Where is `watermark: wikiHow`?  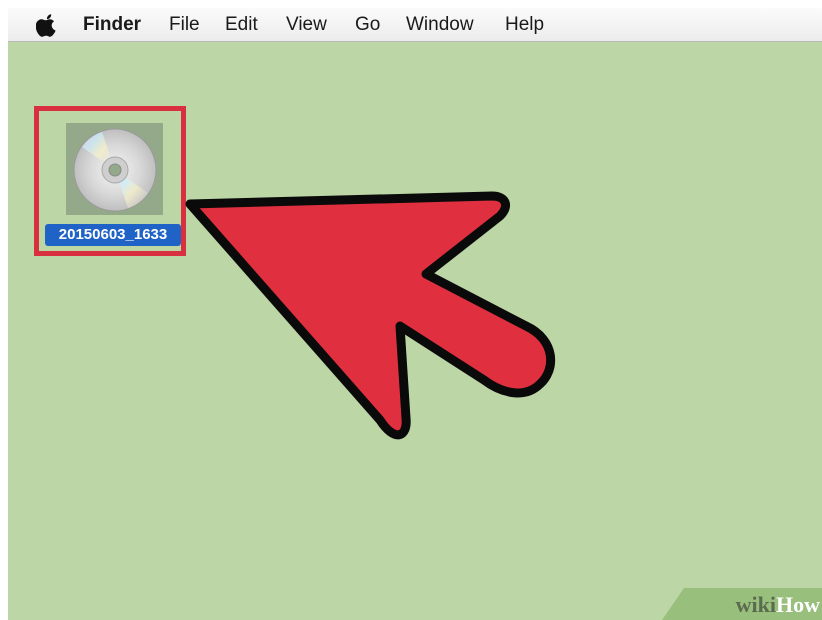 watermark: wikiHow is located at coordinates (742, 604).